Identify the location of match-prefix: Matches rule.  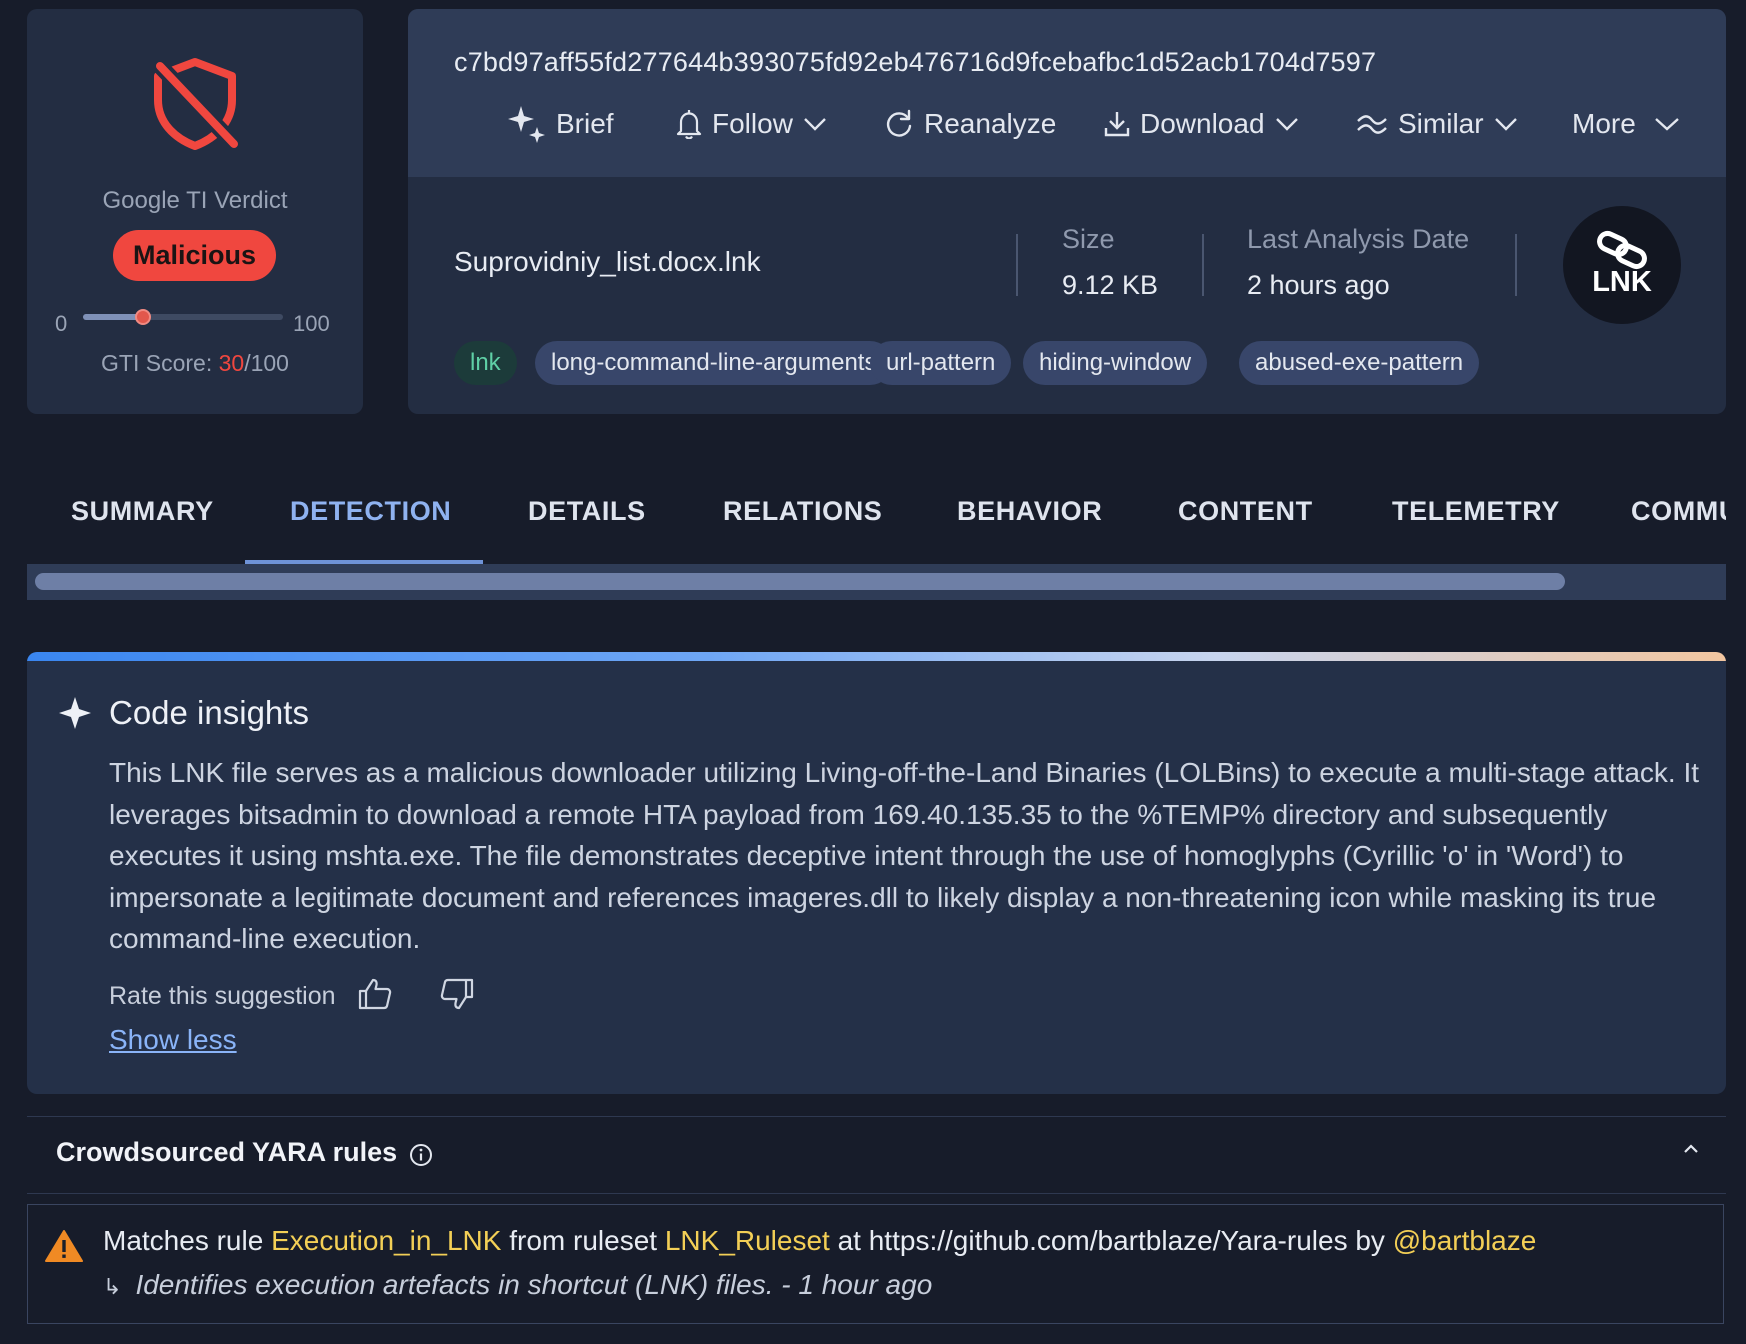
(187, 1240).